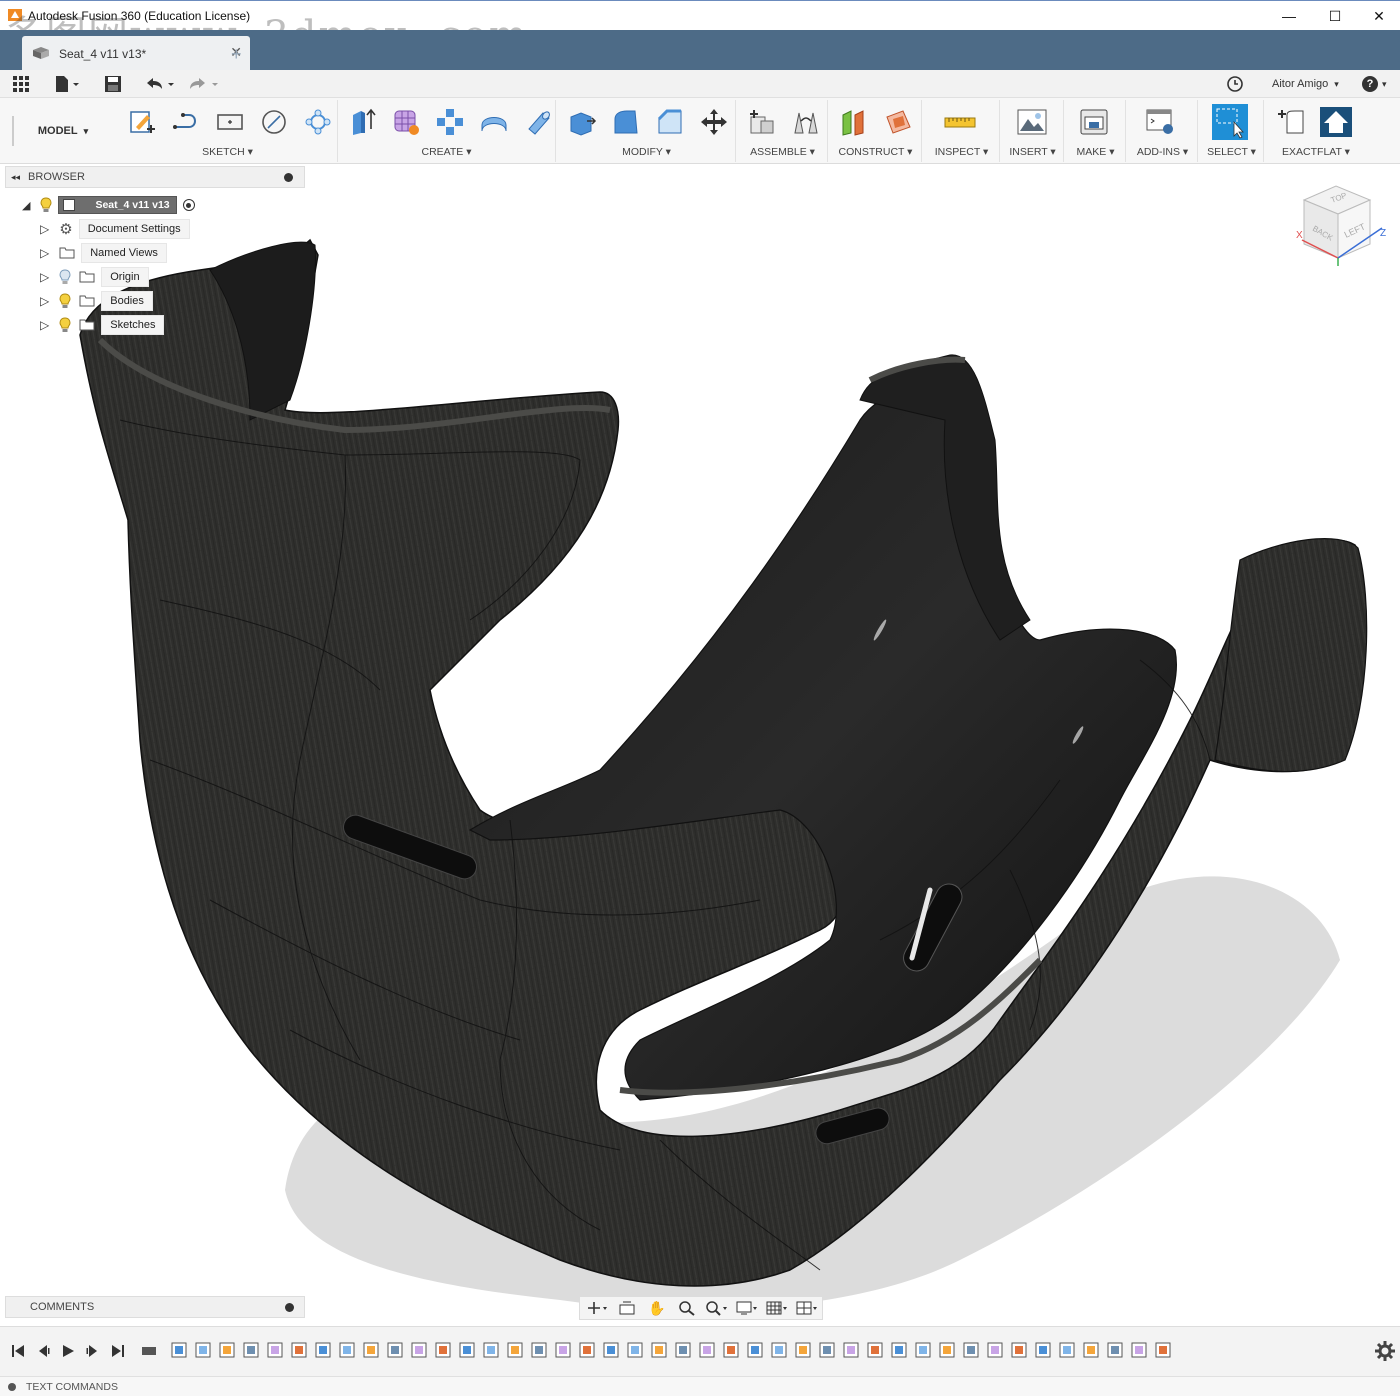 The image size is (1400, 1396). What do you see at coordinates (1374, 84) in the screenshot?
I see `help-menu: ? ▾` at bounding box center [1374, 84].